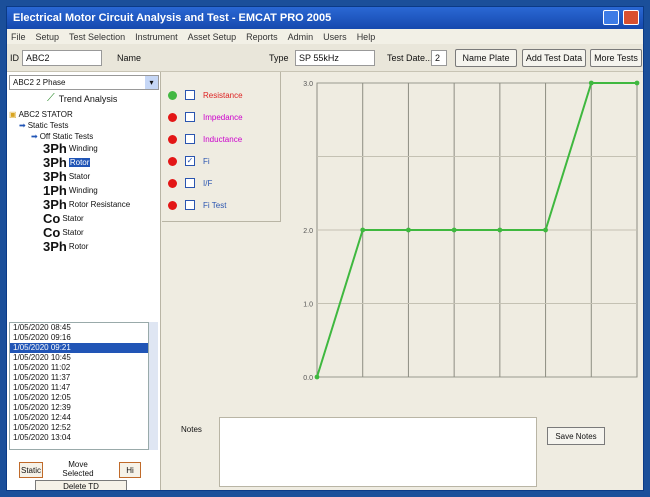 The width and height of the screenshot is (650, 497). I want to click on trend-analysis-button: ⟋ Trend Analysis, so click(82, 98).